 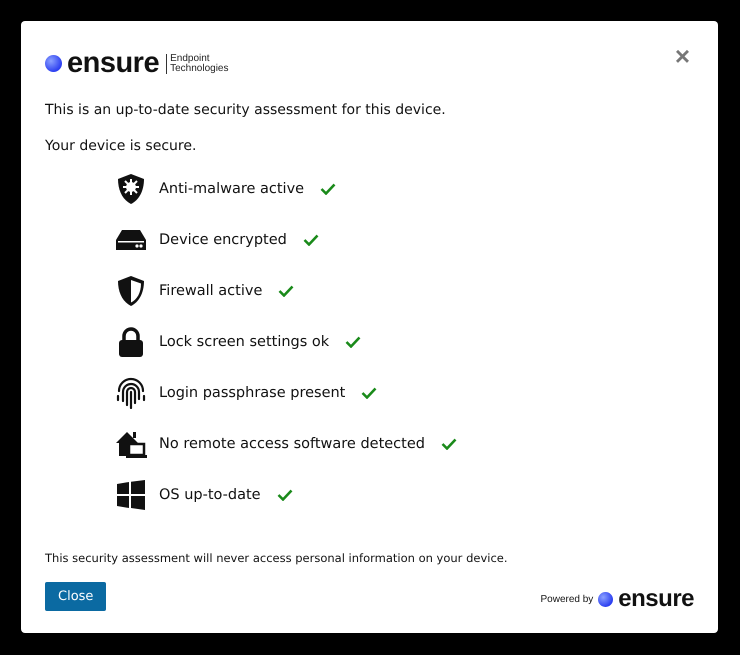 What do you see at coordinates (292, 444) in the screenshot?
I see `check-label: No remote access software detected` at bounding box center [292, 444].